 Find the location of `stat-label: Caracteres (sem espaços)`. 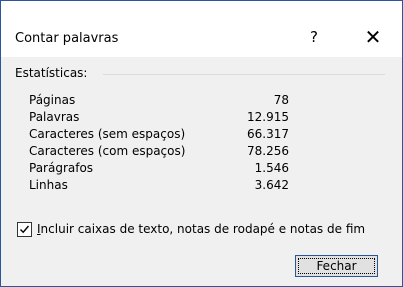

stat-label: Caracteres (sem espaços) is located at coordinates (107, 134).